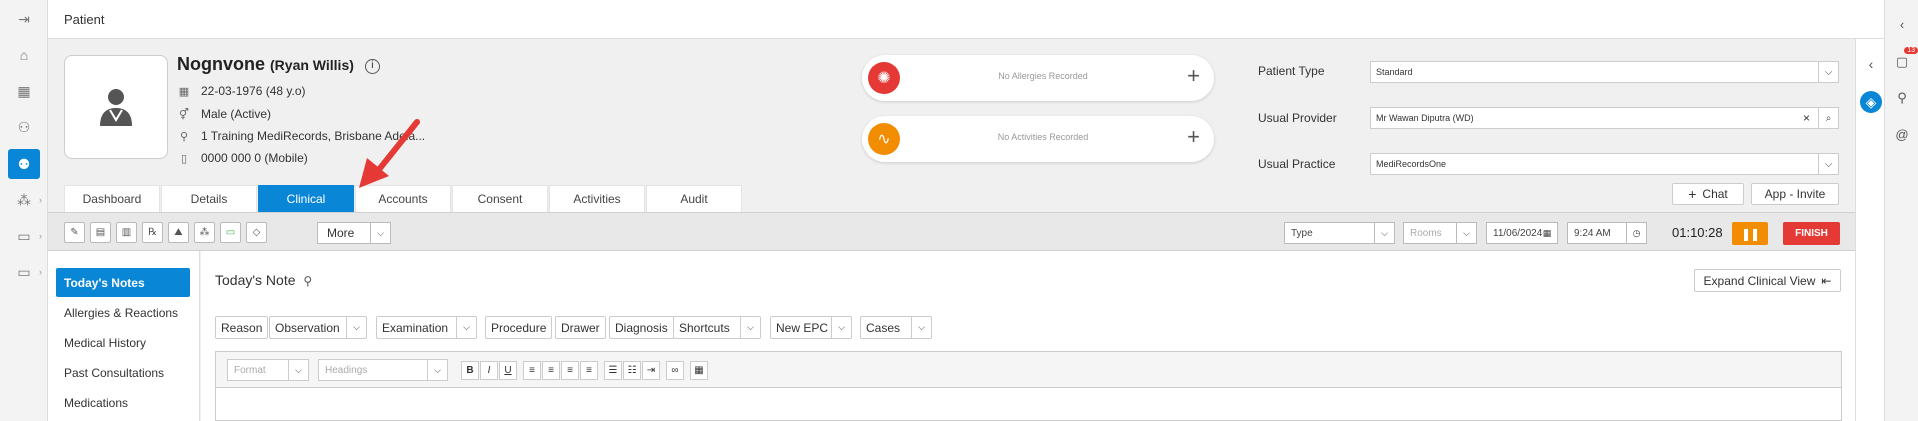 The width and height of the screenshot is (1918, 421). Describe the element at coordinates (966, 19) in the screenshot. I see `top-bar: Patient` at that location.